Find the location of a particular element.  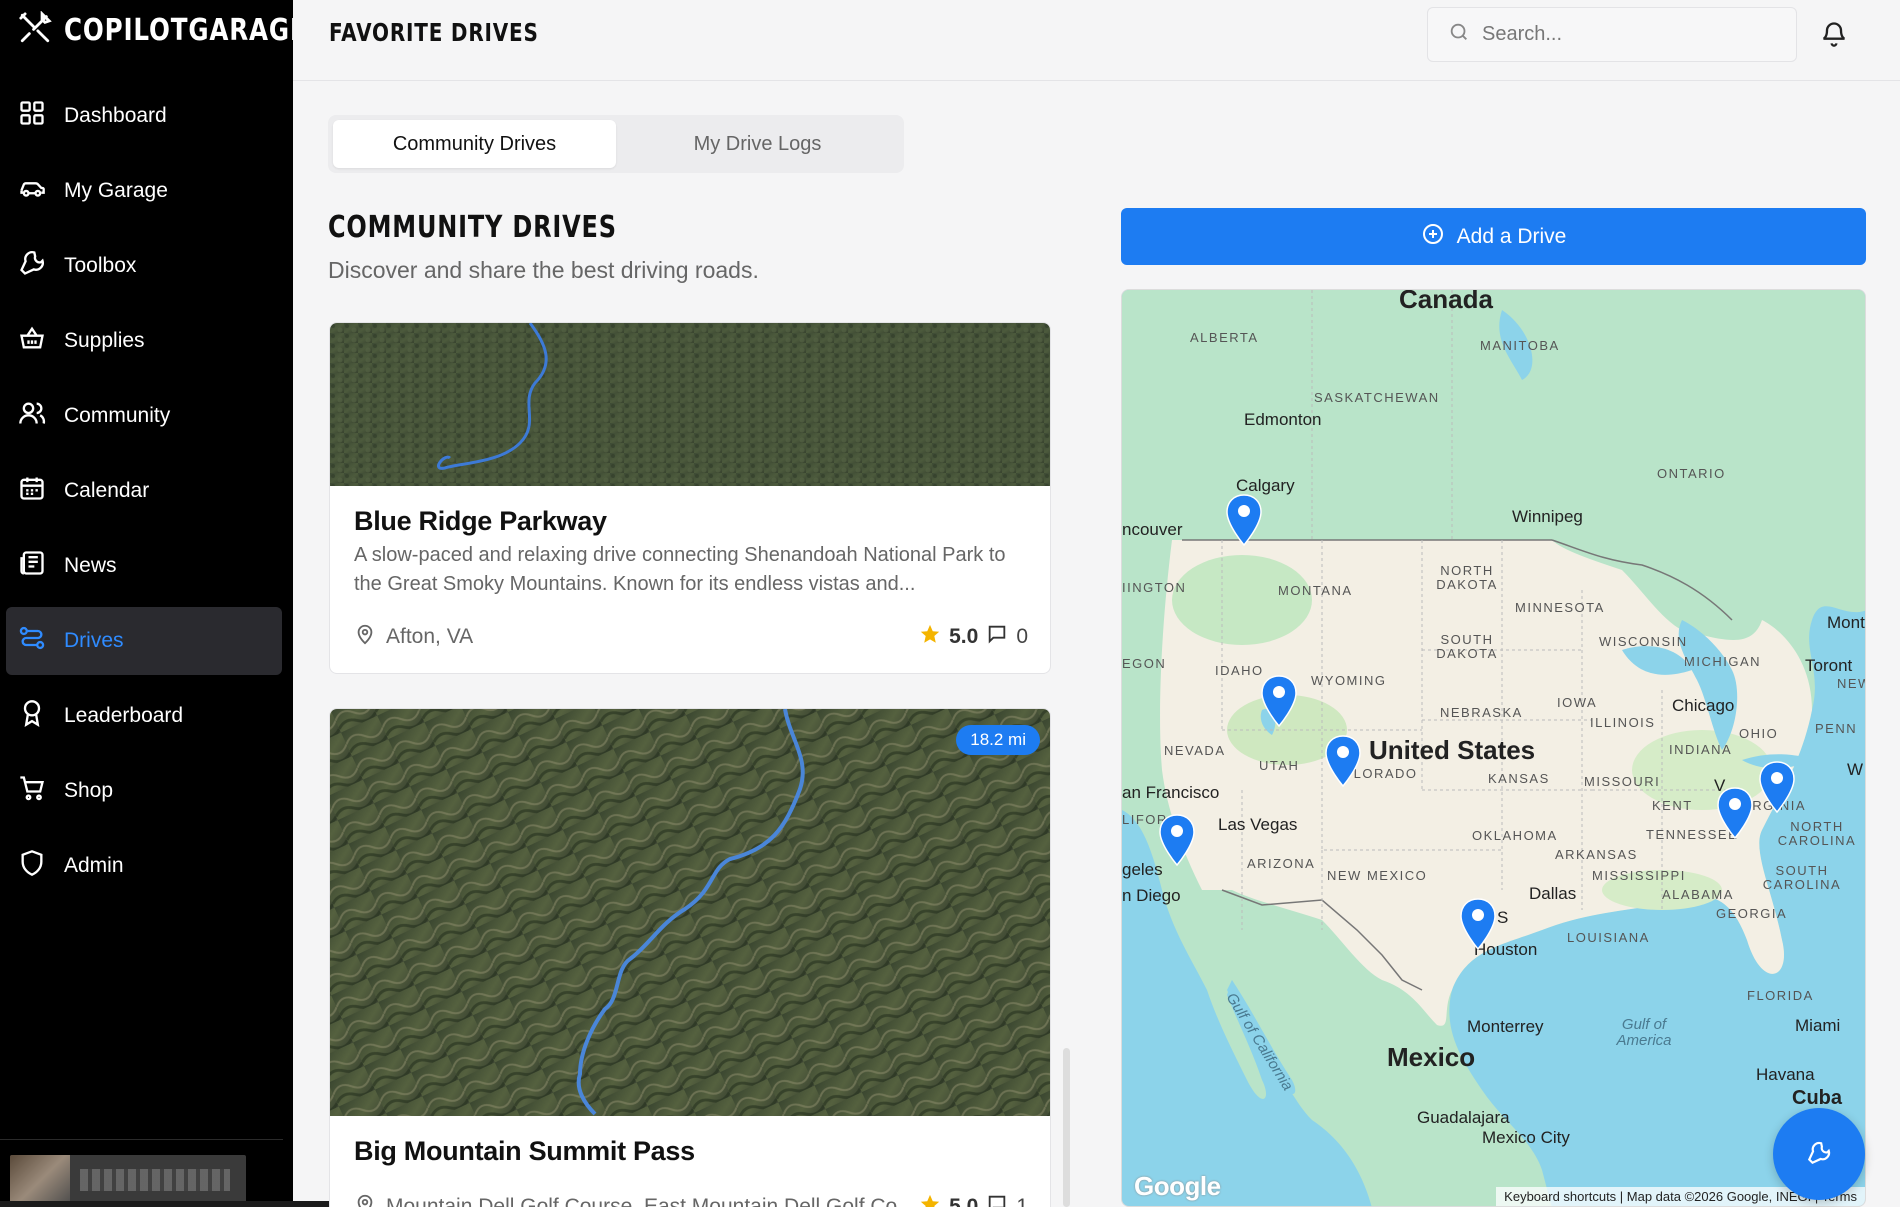

map-city-label: Miami is located at coordinates (1818, 1025).